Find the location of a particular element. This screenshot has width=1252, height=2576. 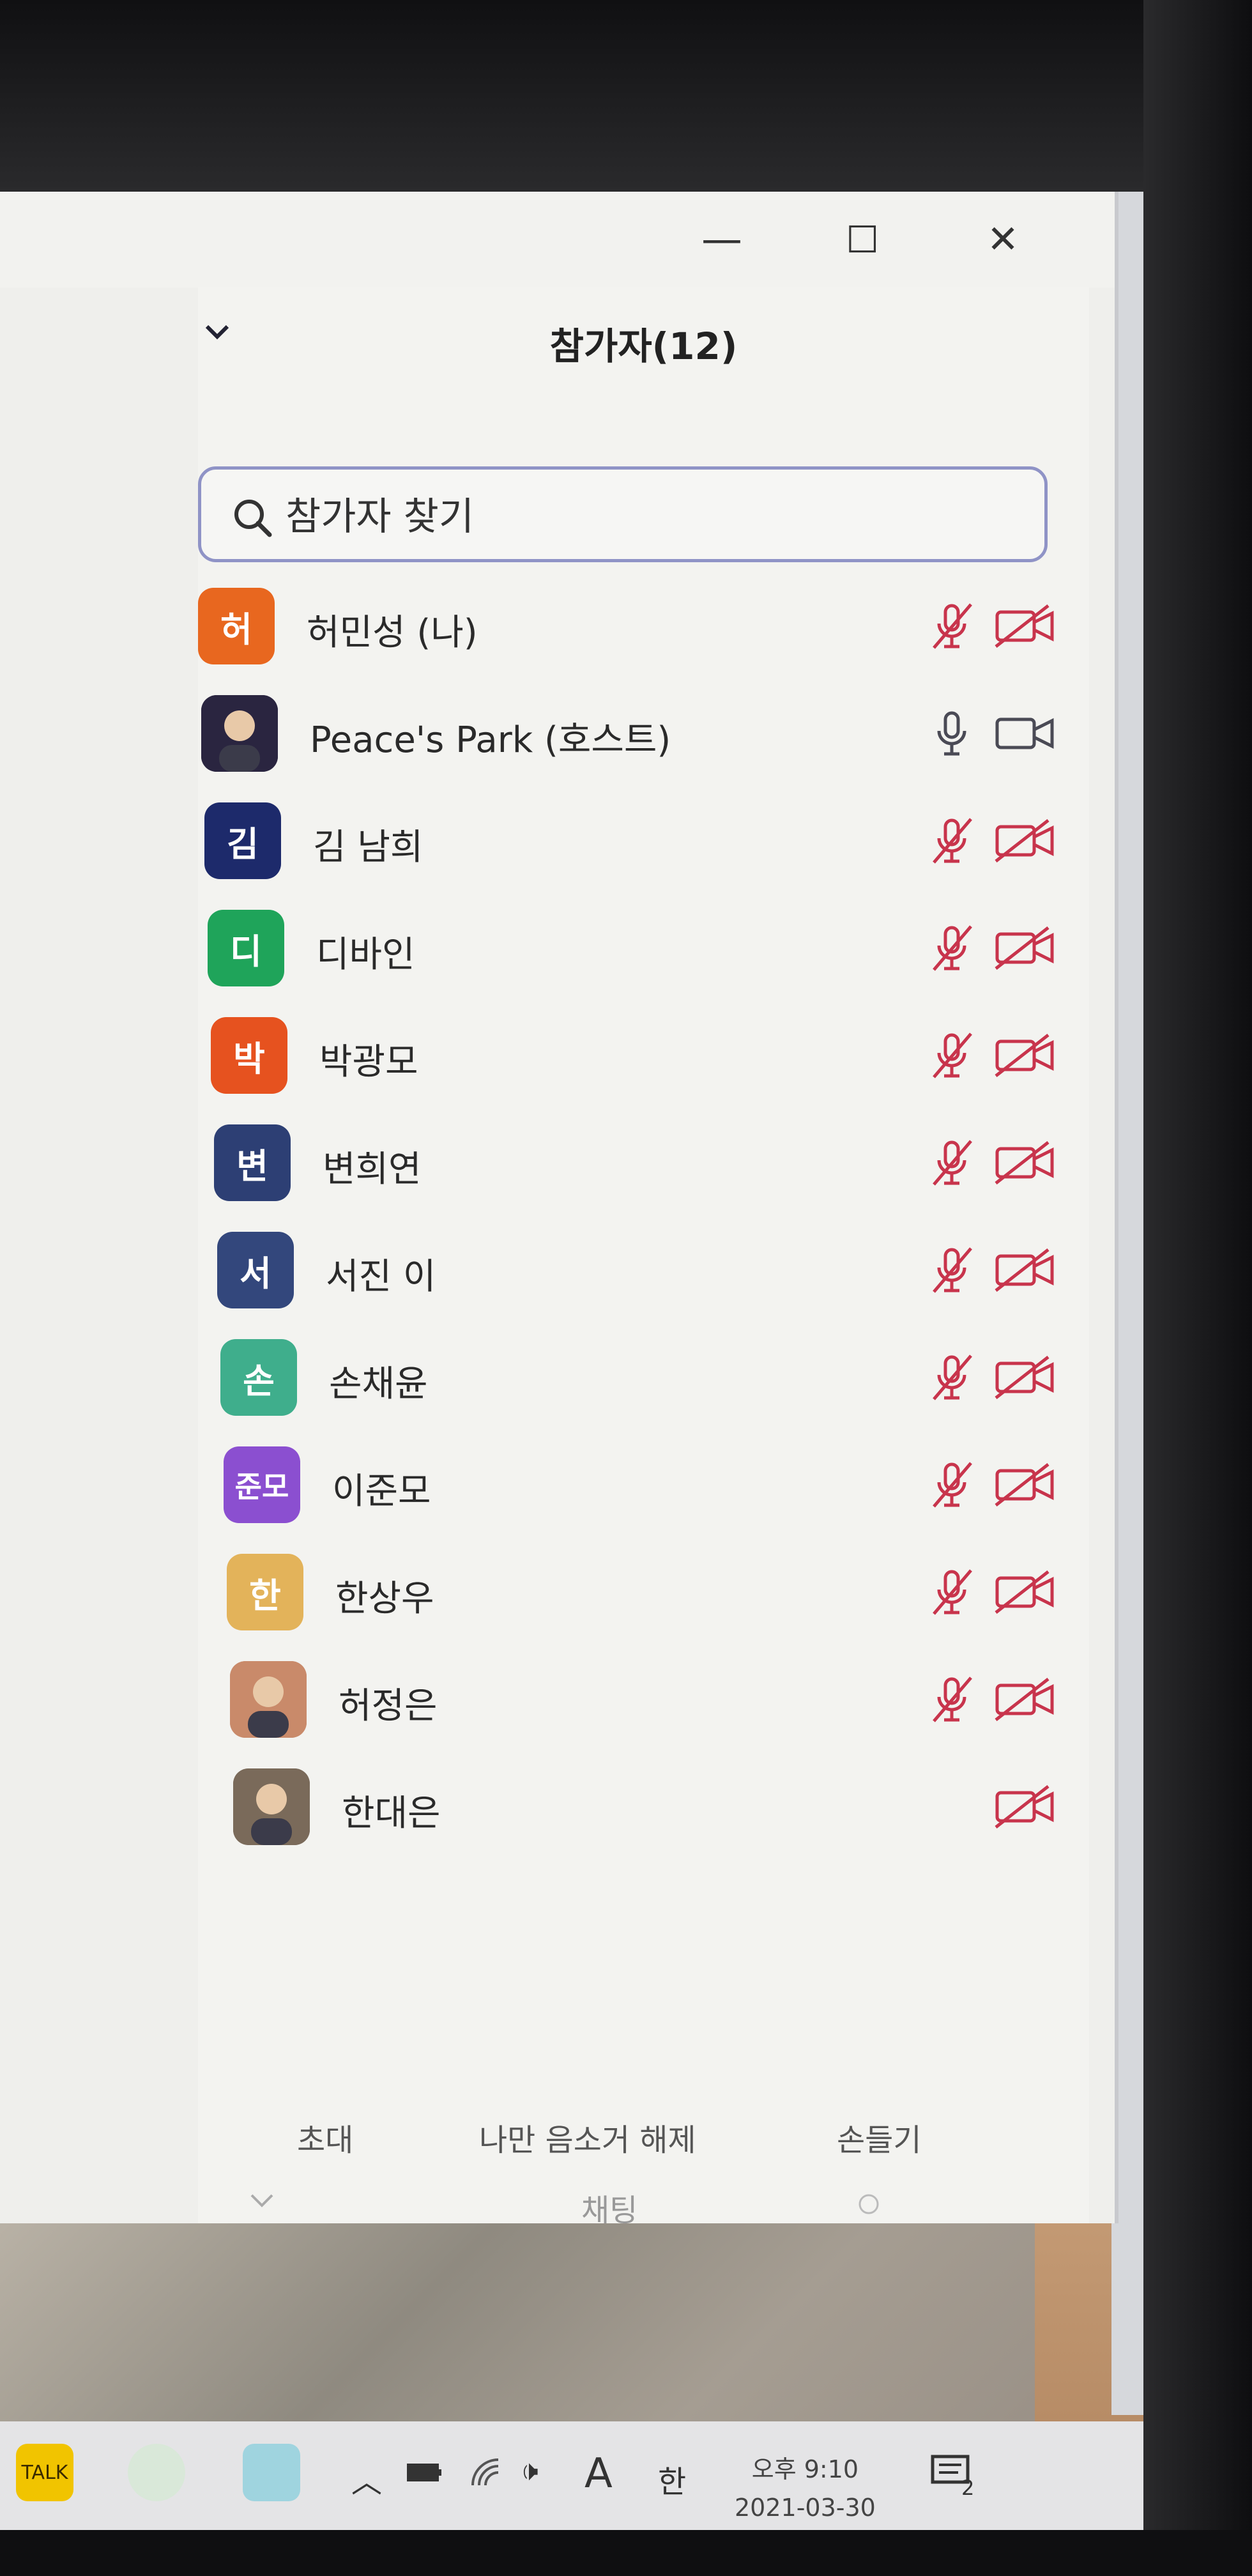

microphone-icon is located at coordinates (951, 733).